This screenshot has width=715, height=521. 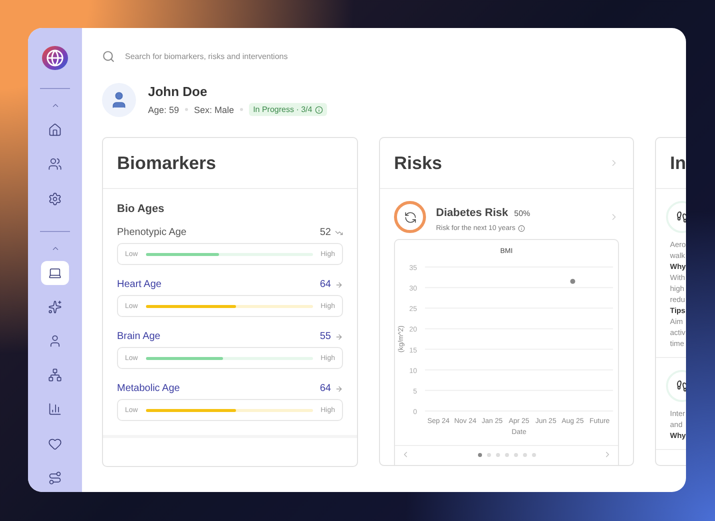 I want to click on risk-percent: 50%, so click(x=522, y=213).